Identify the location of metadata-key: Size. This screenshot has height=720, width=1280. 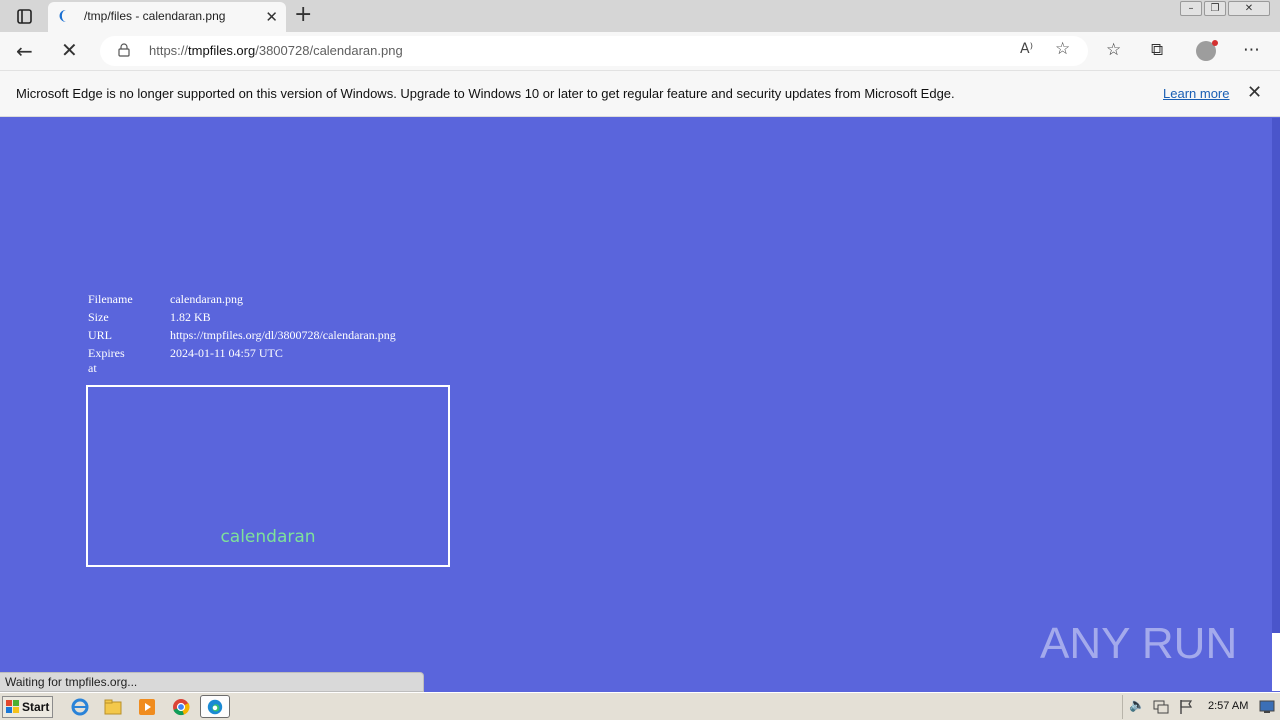
(98, 317).